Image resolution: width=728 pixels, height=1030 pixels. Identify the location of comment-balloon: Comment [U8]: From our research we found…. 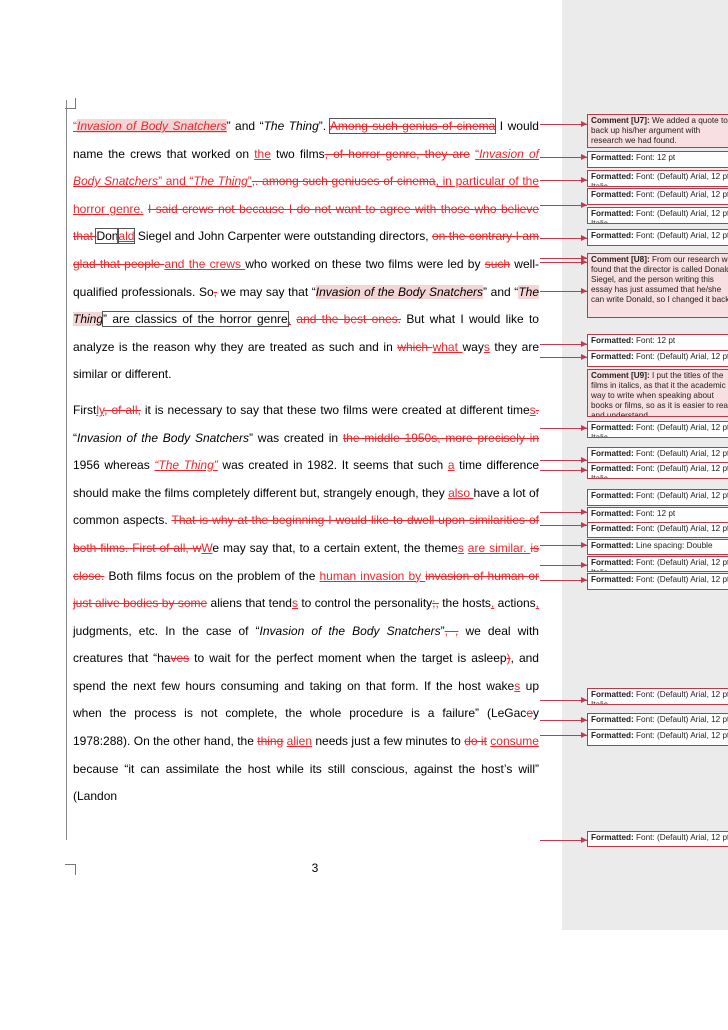
(657, 285).